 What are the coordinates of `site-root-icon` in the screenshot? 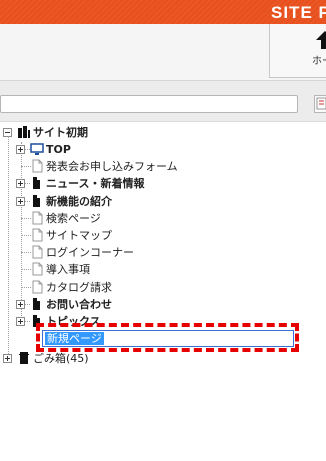 It's located at (24, 132).